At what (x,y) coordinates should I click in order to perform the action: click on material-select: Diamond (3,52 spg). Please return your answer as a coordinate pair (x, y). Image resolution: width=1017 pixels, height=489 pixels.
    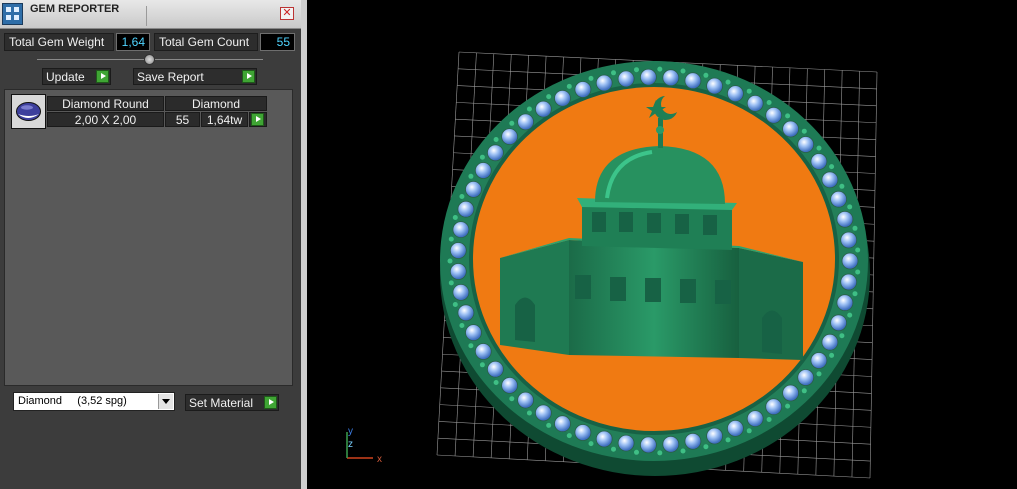
    Looking at the image, I should click on (94, 401).